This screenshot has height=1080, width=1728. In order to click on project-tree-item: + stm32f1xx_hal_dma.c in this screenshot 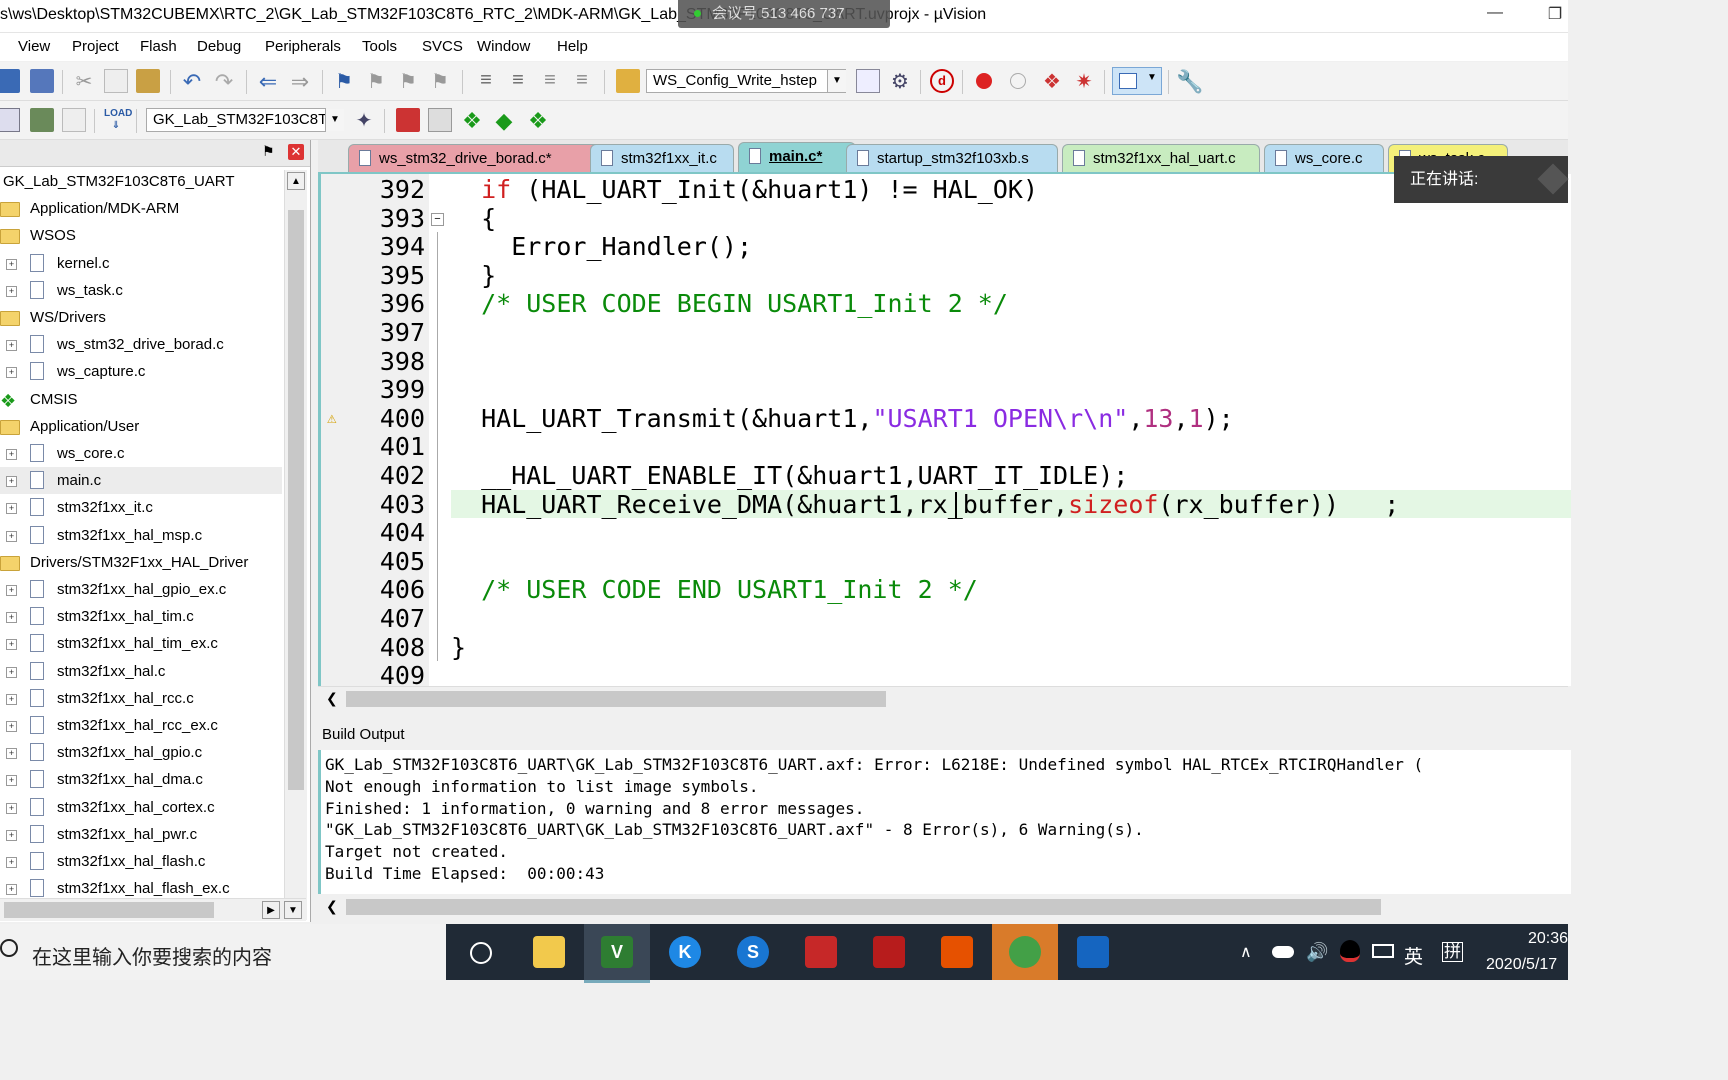, I will do `click(141, 779)`.